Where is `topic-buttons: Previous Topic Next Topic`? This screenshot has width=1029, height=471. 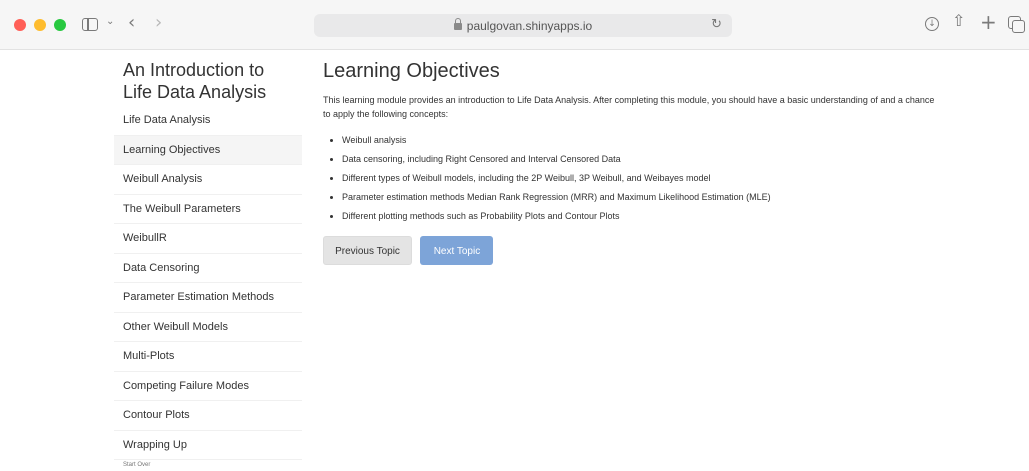 topic-buttons: Previous Topic Next Topic is located at coordinates (633, 250).